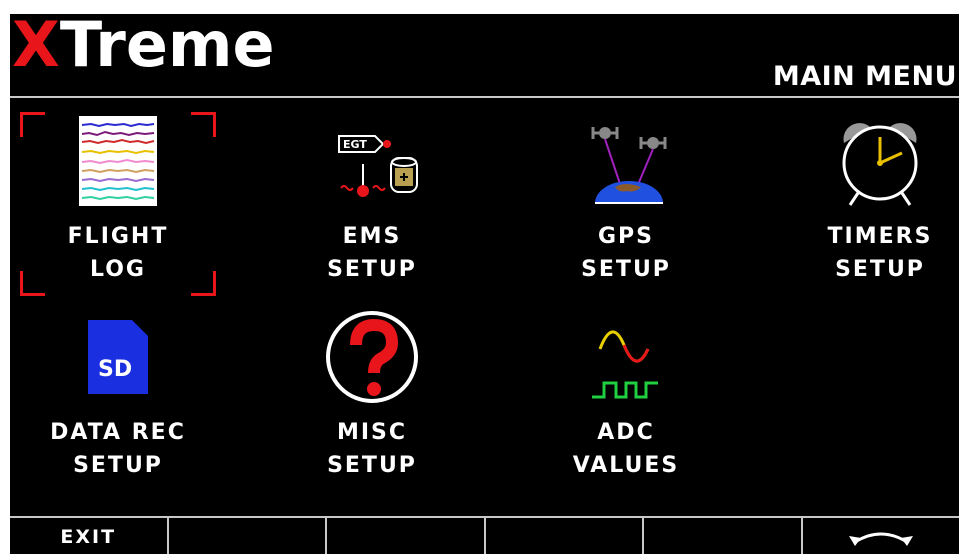 The width and height of the screenshot is (959, 554). What do you see at coordinates (143, 47) in the screenshot?
I see `brand-logo: XTreme` at bounding box center [143, 47].